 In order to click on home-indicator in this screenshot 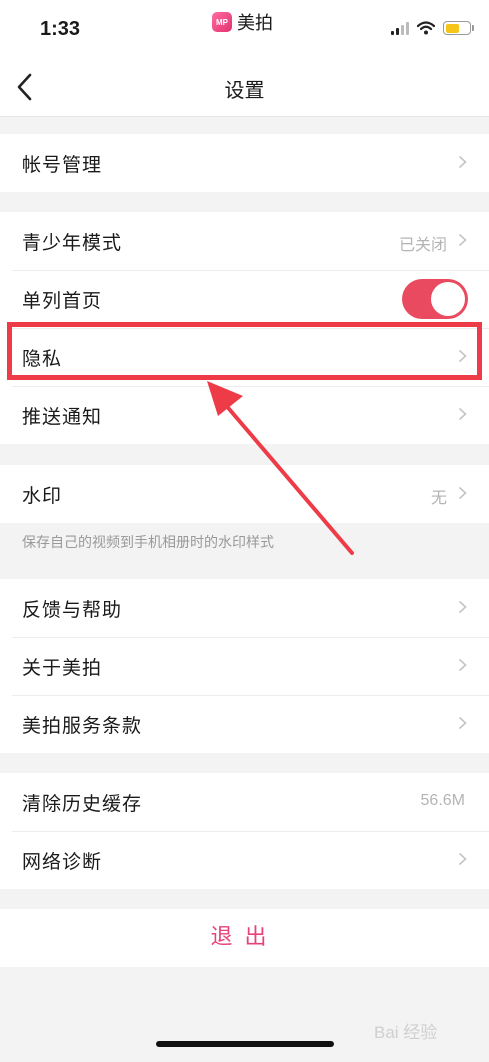, I will do `click(245, 1044)`.